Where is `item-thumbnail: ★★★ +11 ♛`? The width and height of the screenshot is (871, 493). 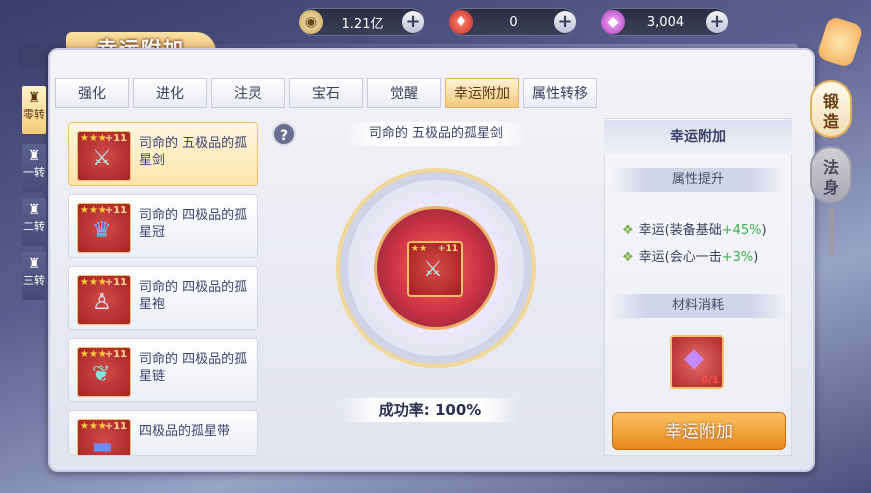 item-thumbnail: ★★★ +11 ♛ is located at coordinates (104, 228).